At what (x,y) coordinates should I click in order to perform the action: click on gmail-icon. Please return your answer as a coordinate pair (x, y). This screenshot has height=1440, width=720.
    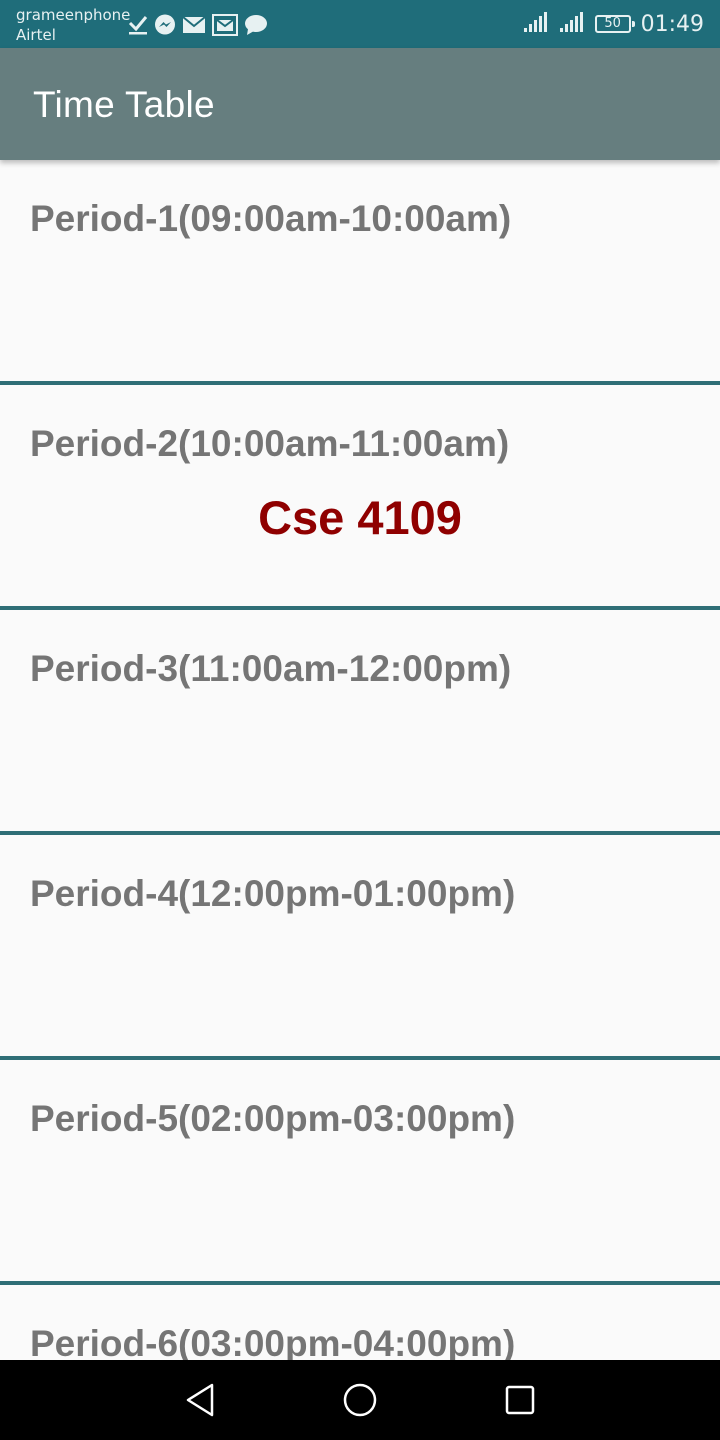
    Looking at the image, I should click on (225, 25).